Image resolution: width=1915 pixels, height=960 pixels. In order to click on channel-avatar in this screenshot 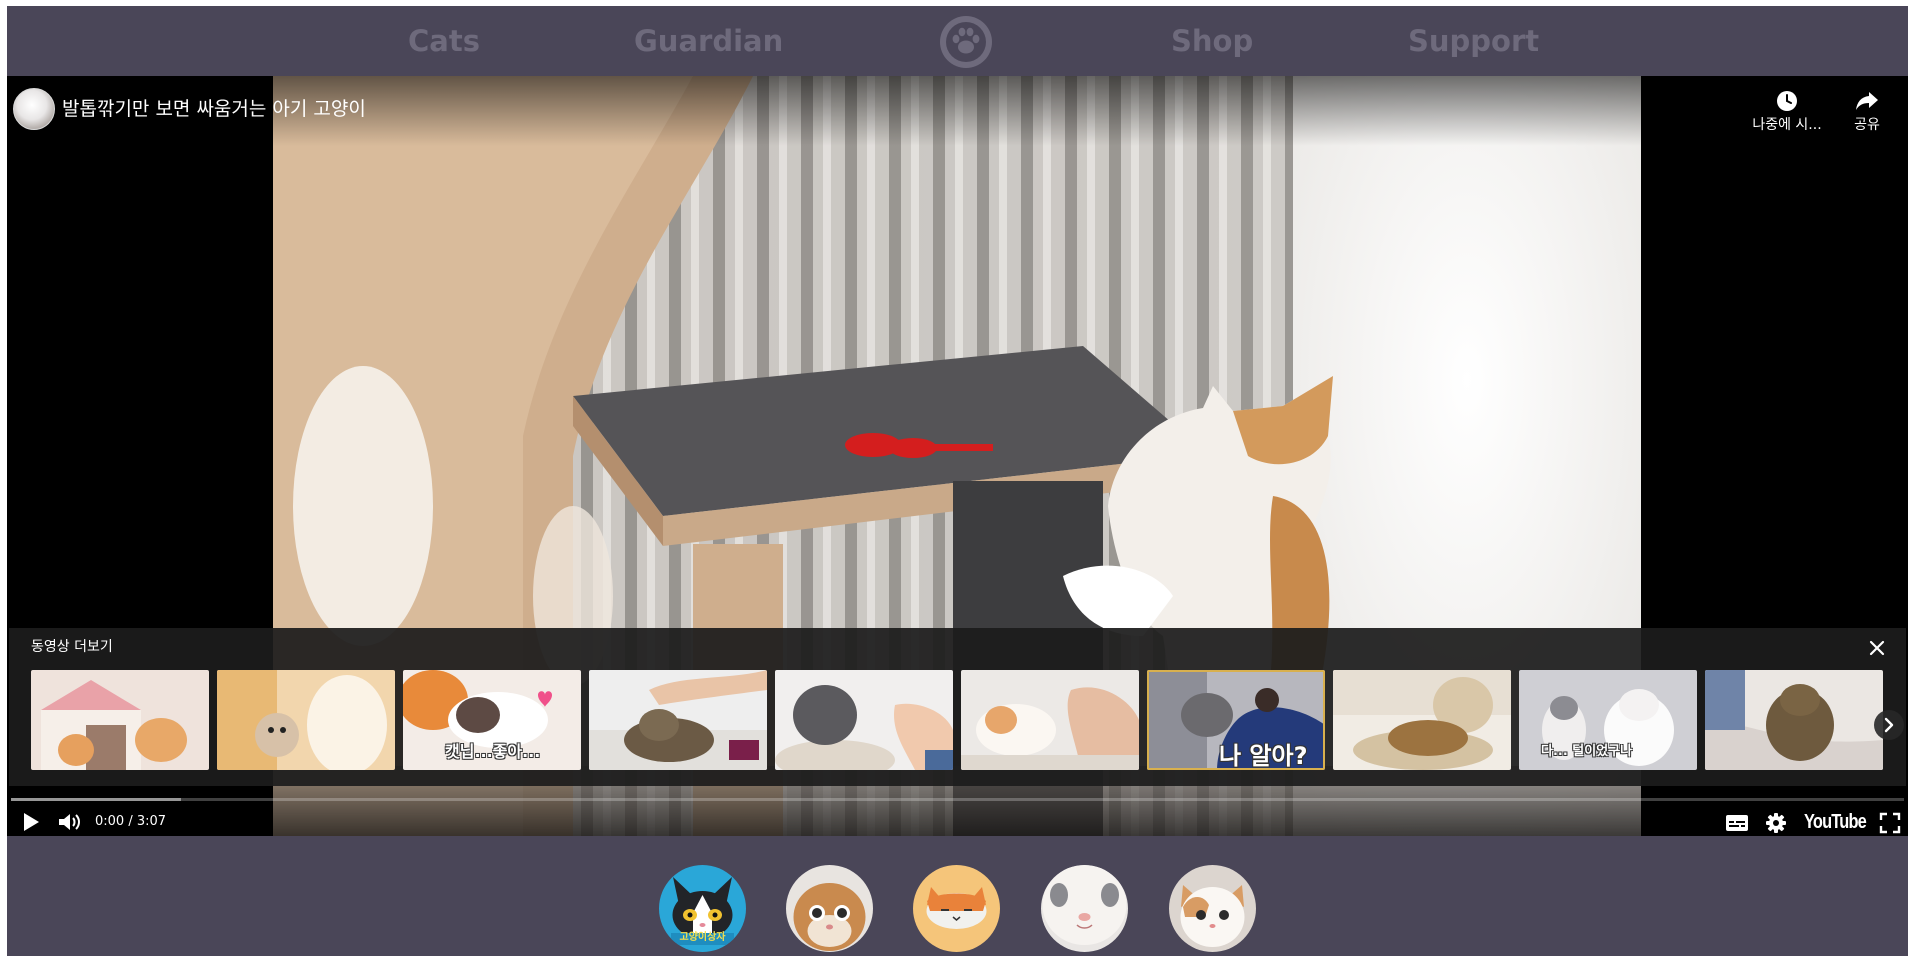, I will do `click(34, 109)`.